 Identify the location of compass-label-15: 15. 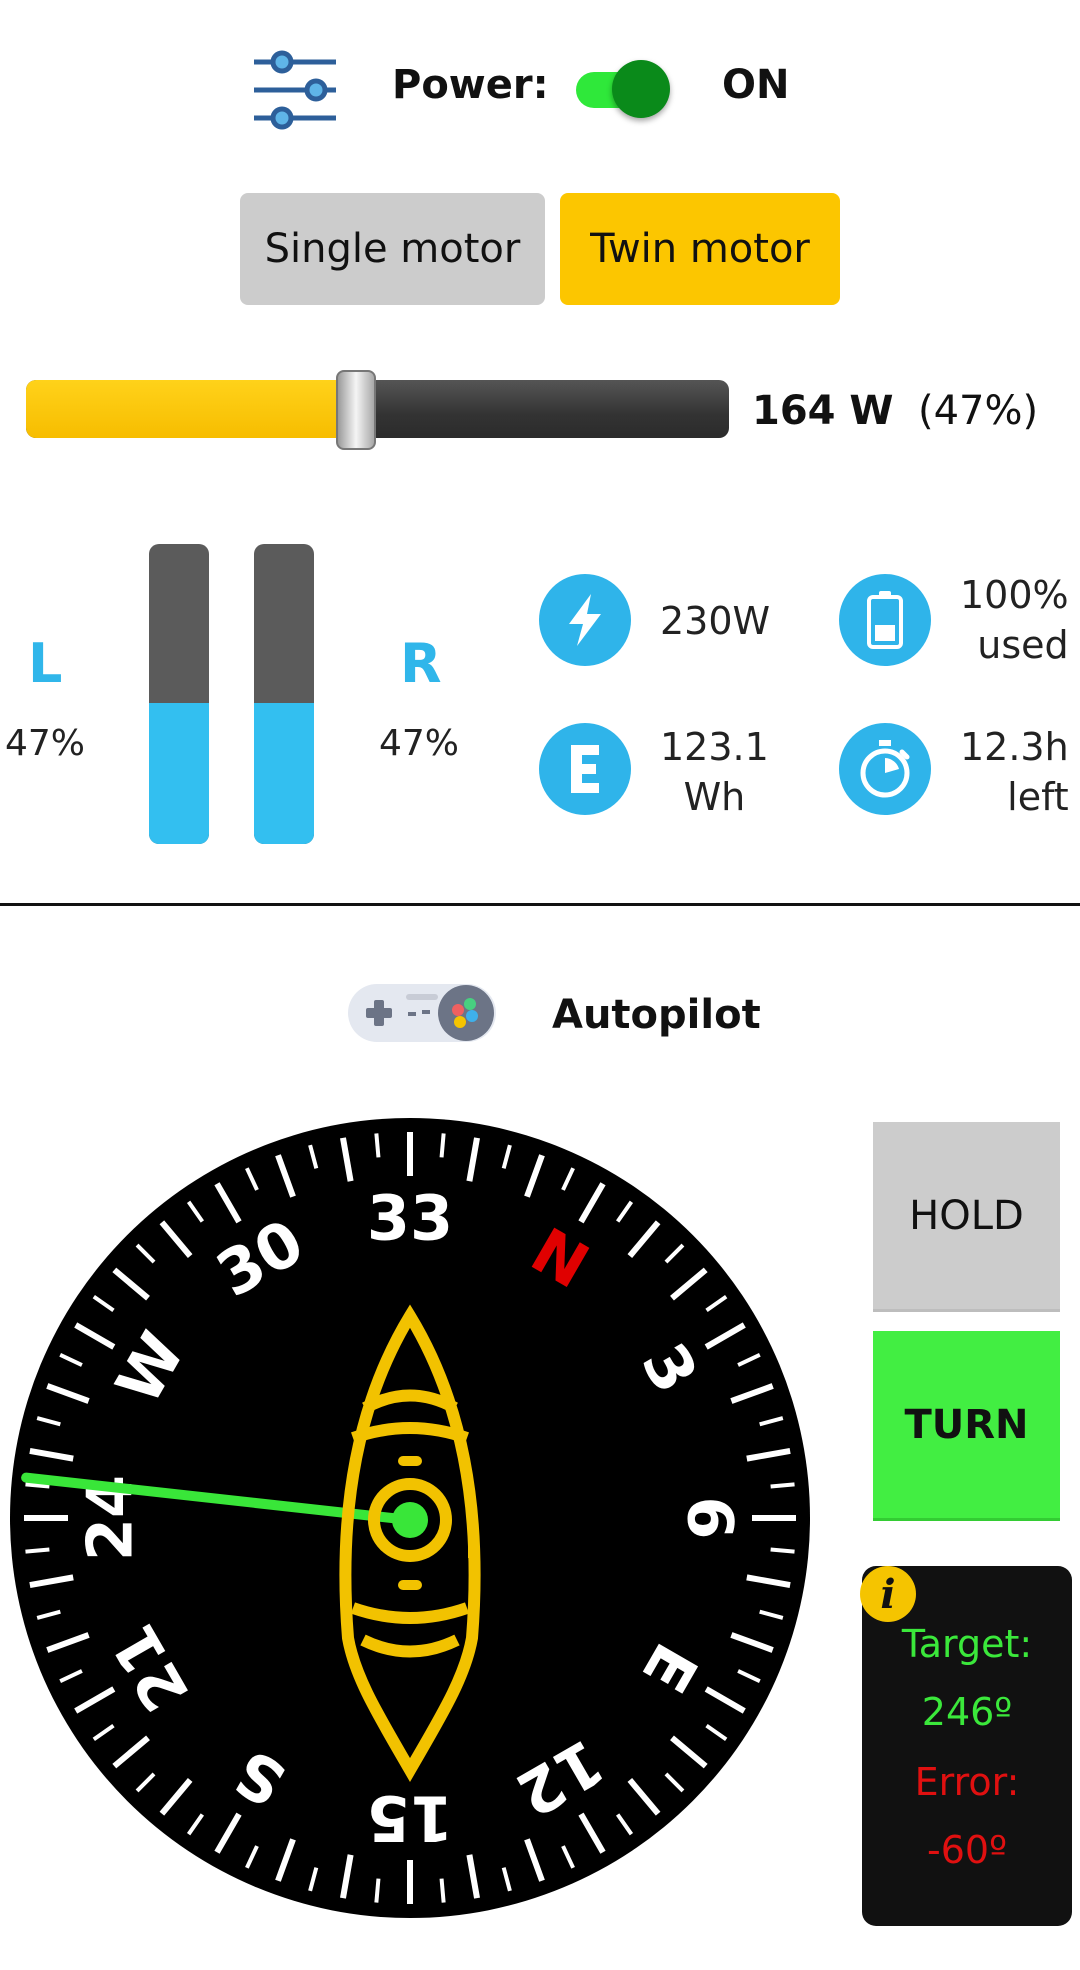
(410, 1818).